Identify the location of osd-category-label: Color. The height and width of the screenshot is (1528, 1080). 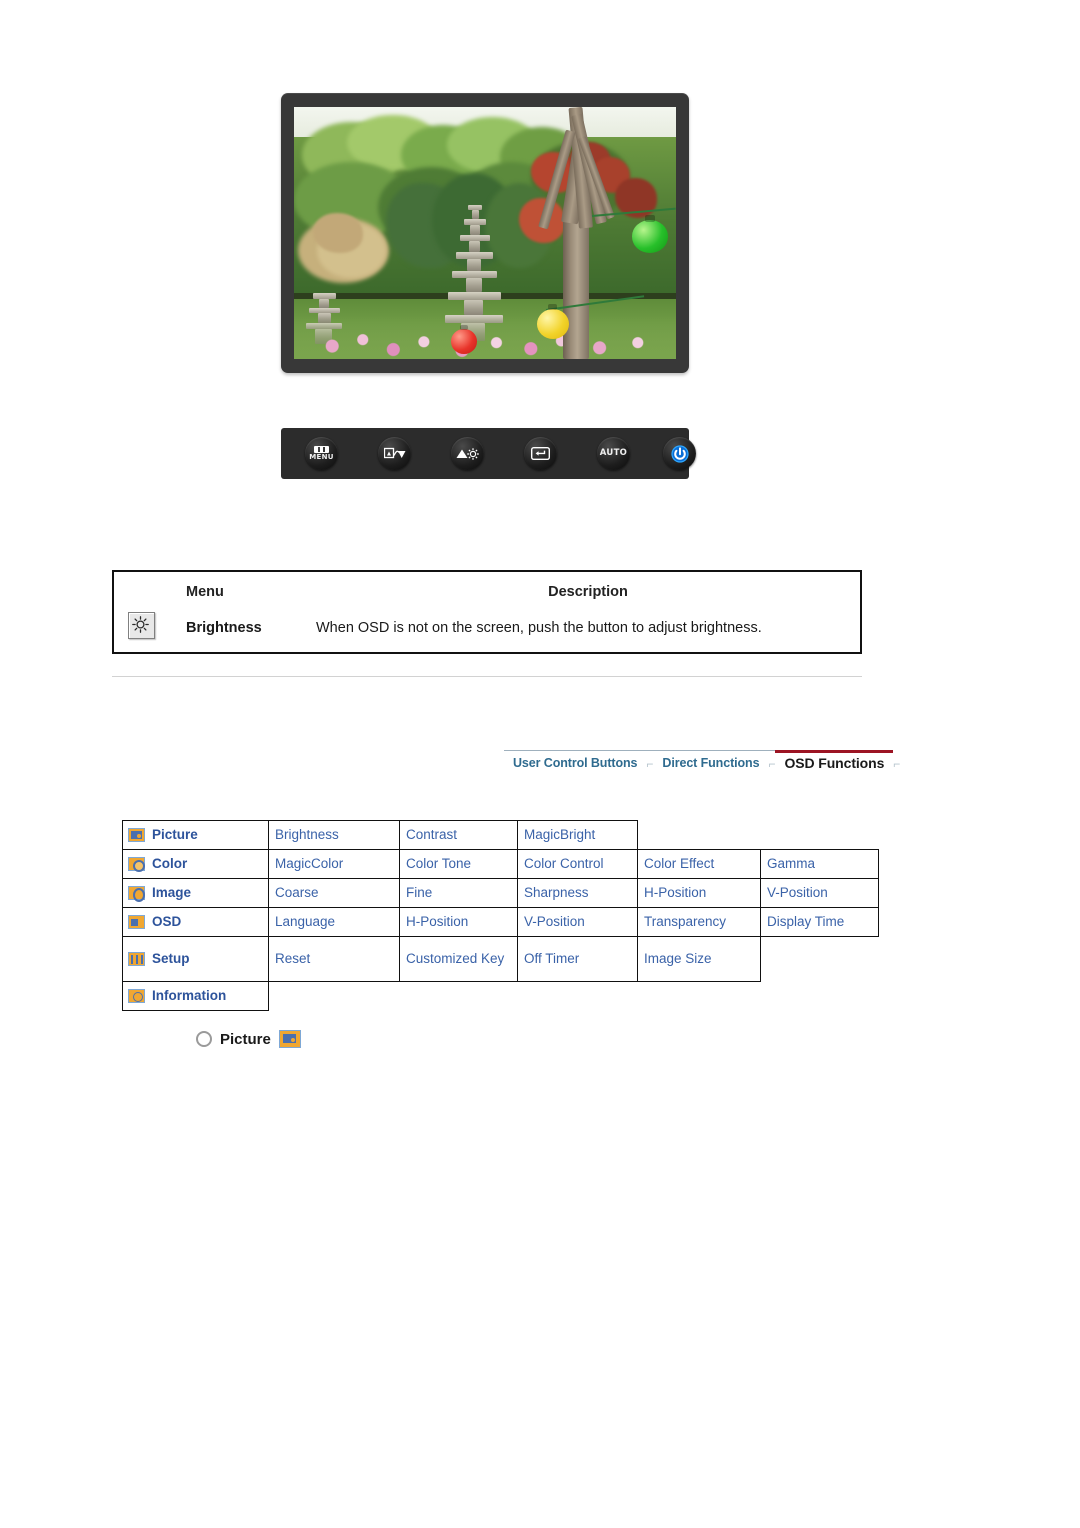
(170, 864).